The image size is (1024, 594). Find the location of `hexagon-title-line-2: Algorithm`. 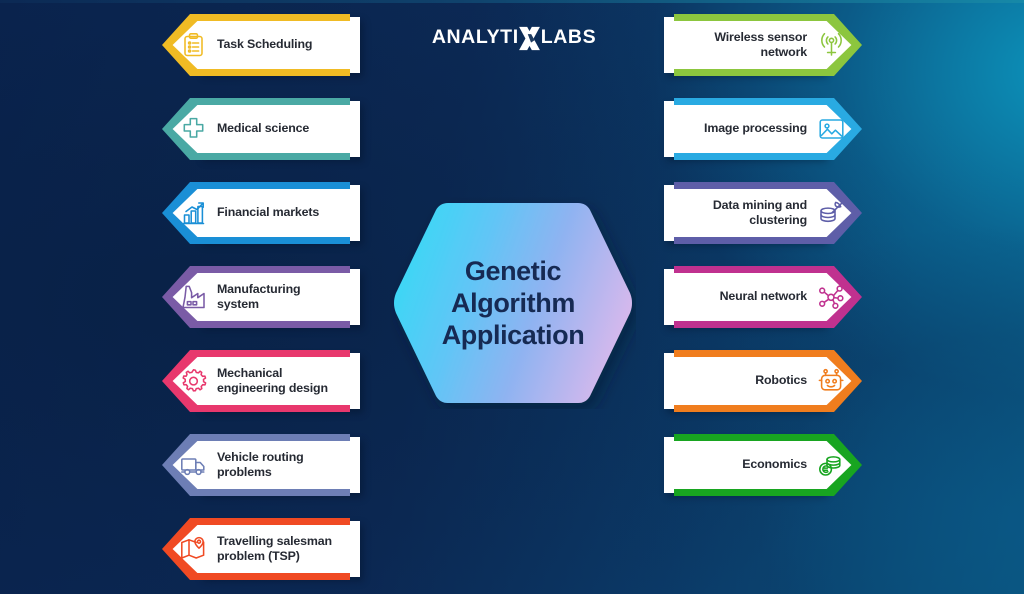

hexagon-title-line-2: Algorithm is located at coordinates (513, 302).